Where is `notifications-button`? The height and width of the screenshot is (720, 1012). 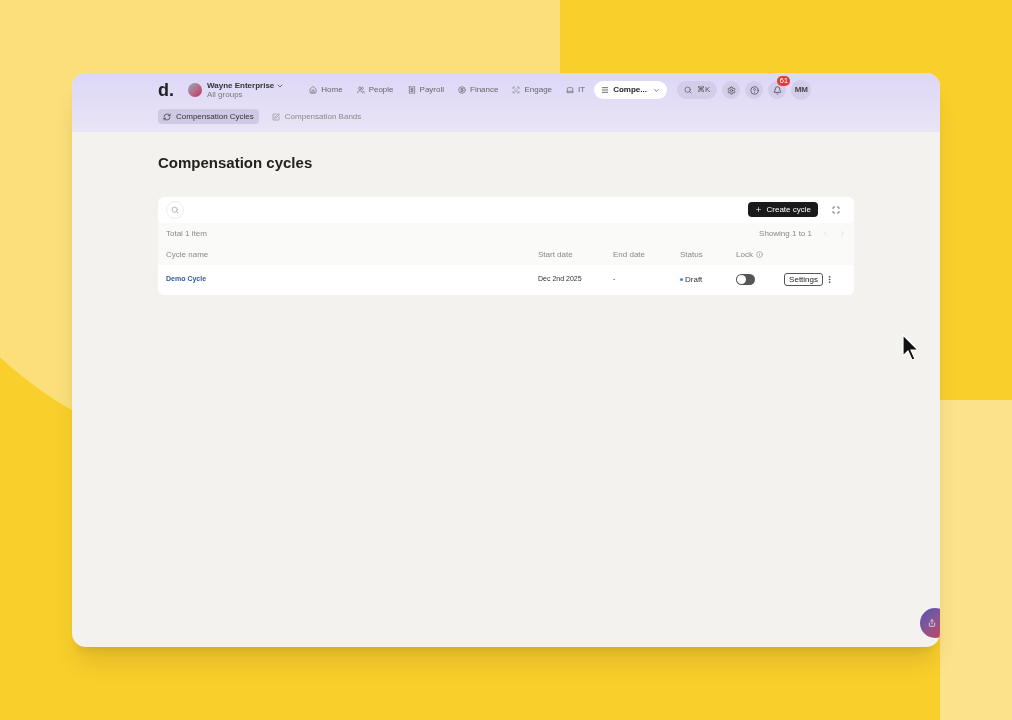 notifications-button is located at coordinates (777, 90).